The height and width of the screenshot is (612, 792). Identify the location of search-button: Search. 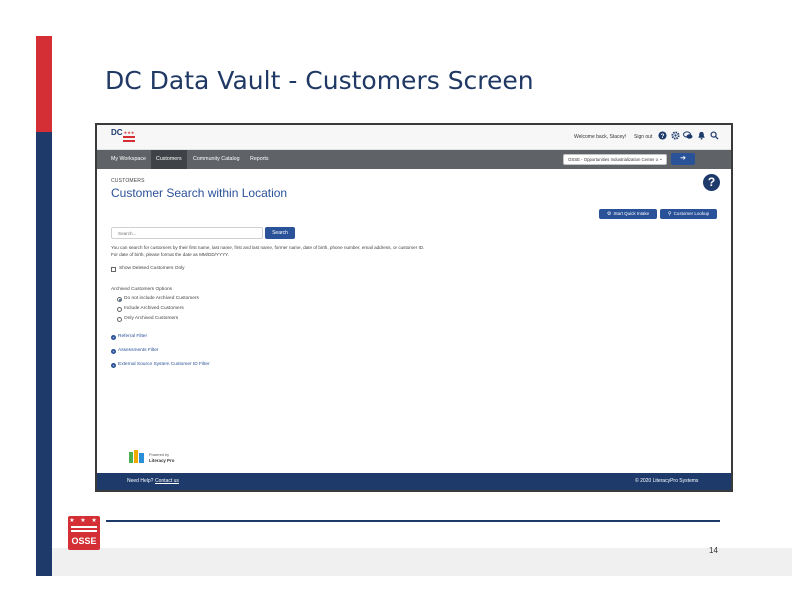
(280, 233).